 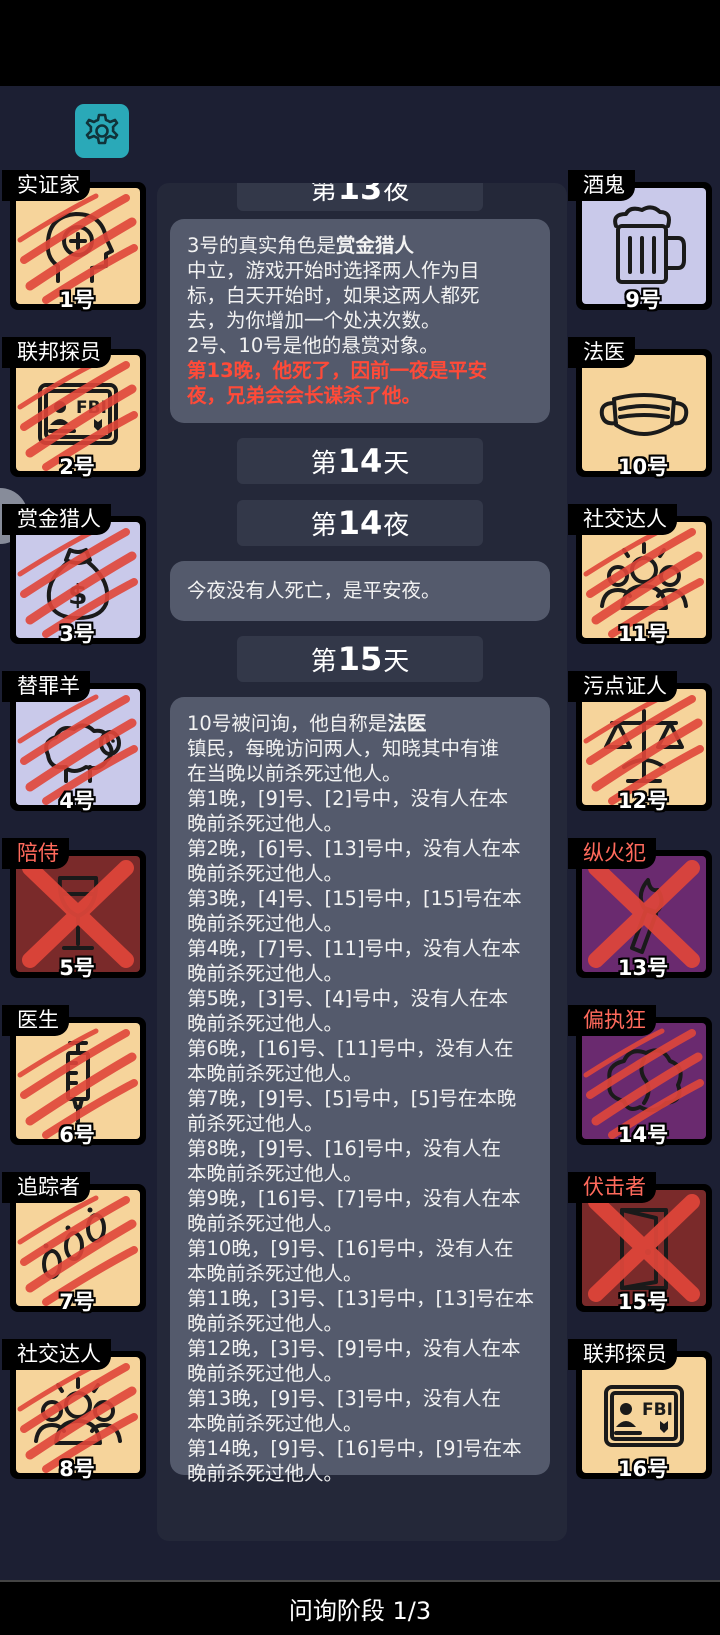 I want to click on role-name: 追踪者, so click(x=46, y=1187).